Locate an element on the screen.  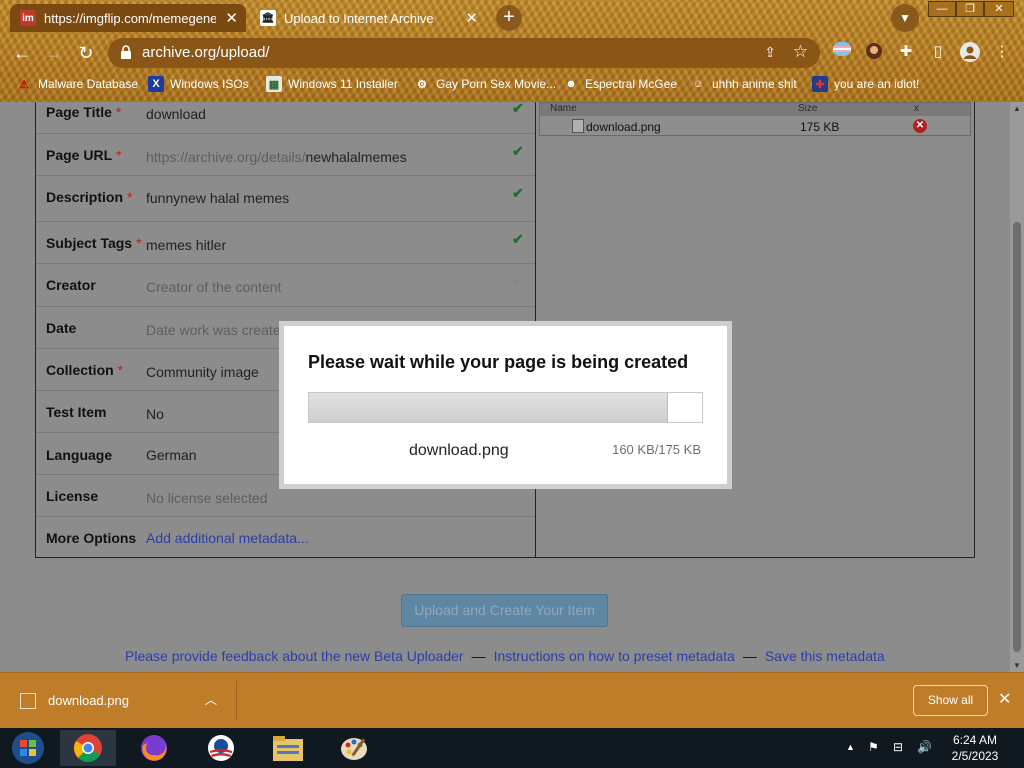
description-row: Description * funnynew halal memes ✔ is located at coordinates (285, 199).